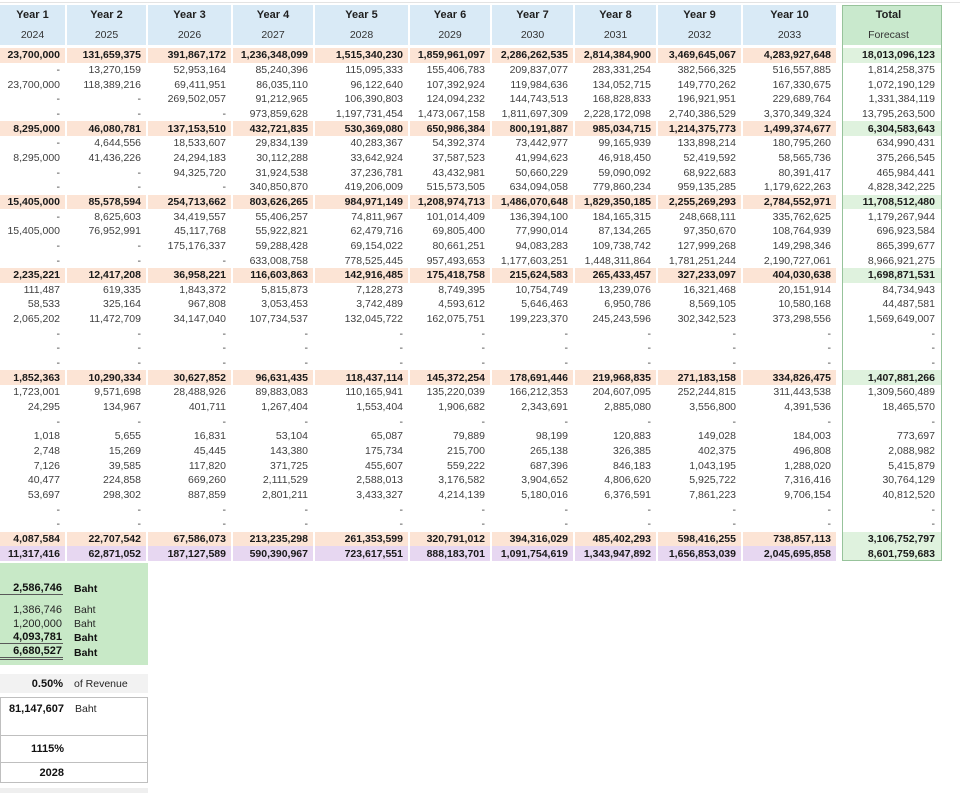  Describe the element at coordinates (107, 466) in the screenshot. I see `table-cell: 39,585` at that location.